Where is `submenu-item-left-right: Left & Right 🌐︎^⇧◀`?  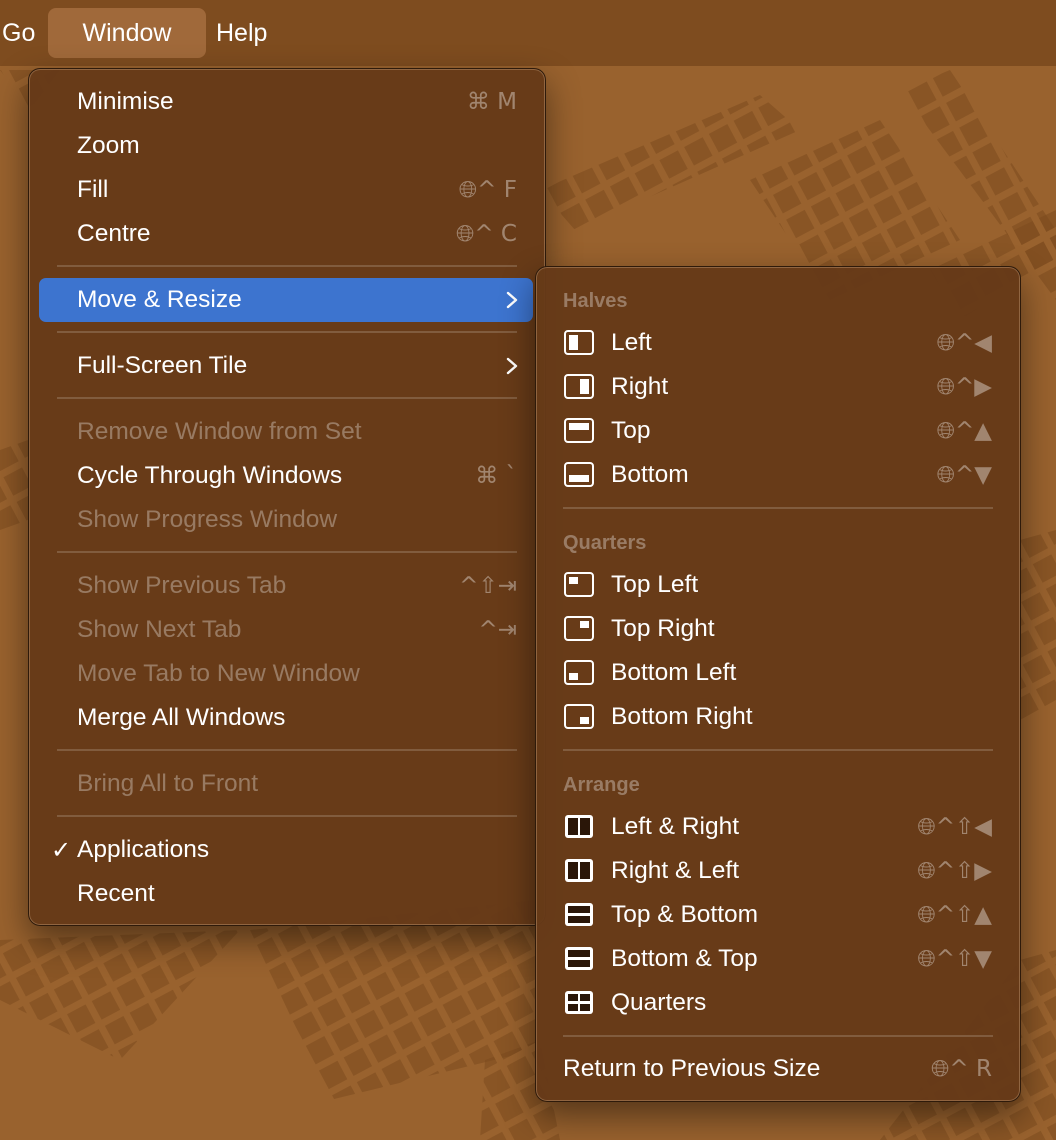
submenu-item-left-right: Left & Right 🌐︎^⇧◀ is located at coordinates (778, 827).